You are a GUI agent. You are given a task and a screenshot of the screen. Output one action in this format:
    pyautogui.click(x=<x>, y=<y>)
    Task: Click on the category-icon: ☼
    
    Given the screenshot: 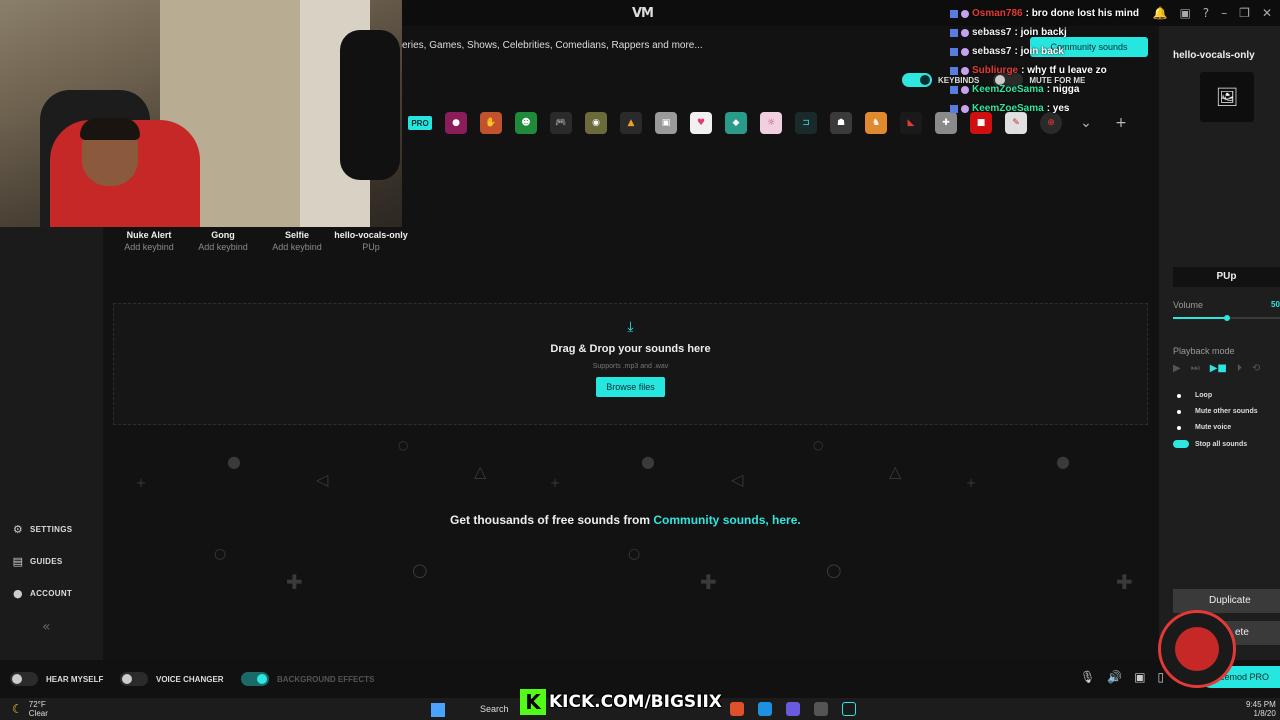 What is the action you would take?
    pyautogui.click(x=771, y=123)
    